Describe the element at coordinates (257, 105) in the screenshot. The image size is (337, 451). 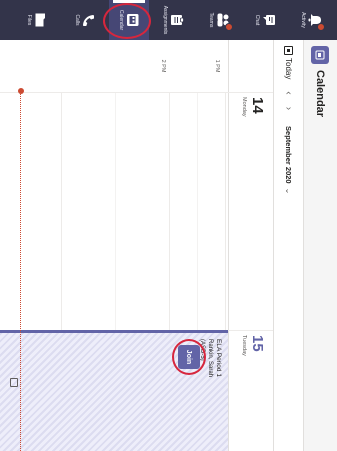
I see `day-number: 14` at that location.